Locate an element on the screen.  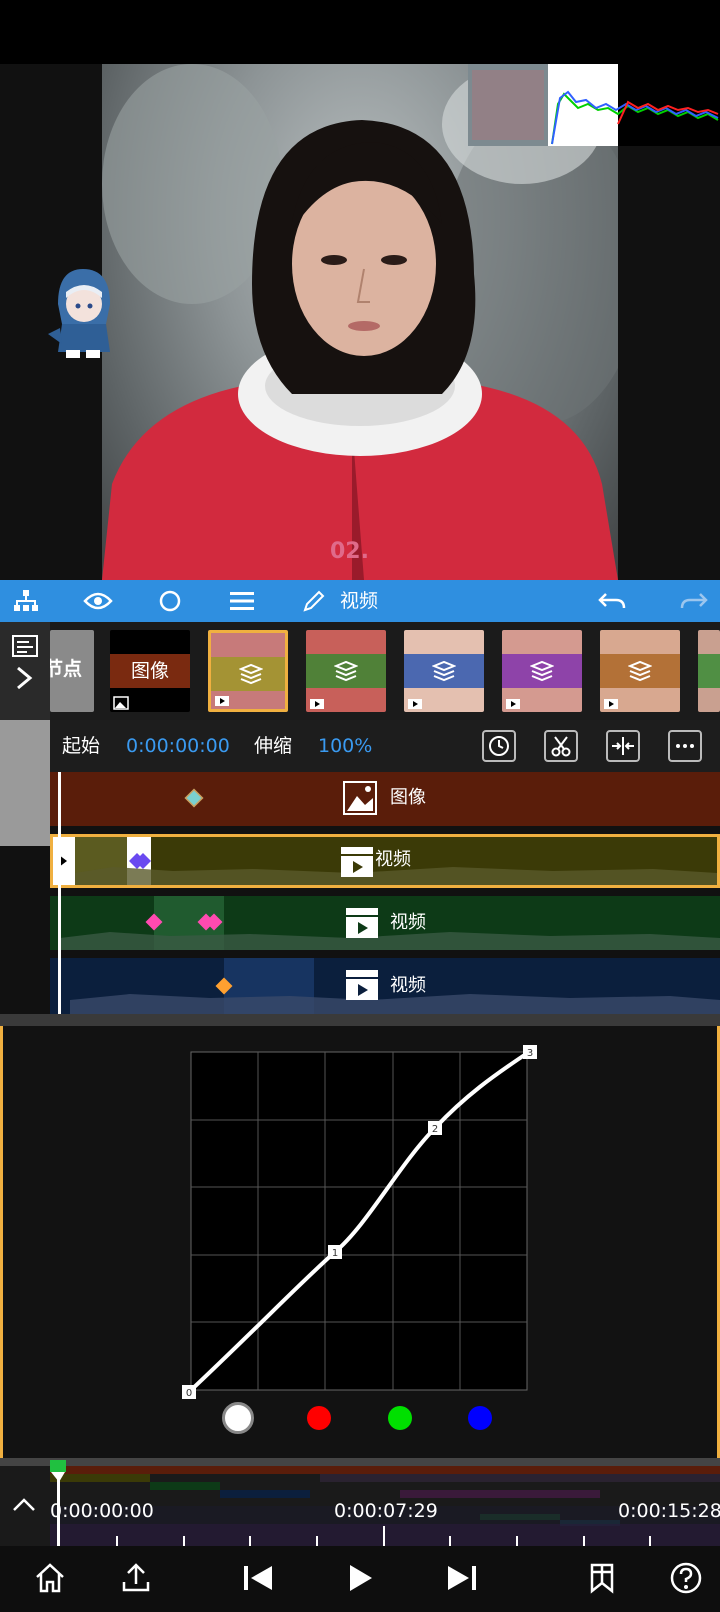
playhead is located at coordinates (59, 893).